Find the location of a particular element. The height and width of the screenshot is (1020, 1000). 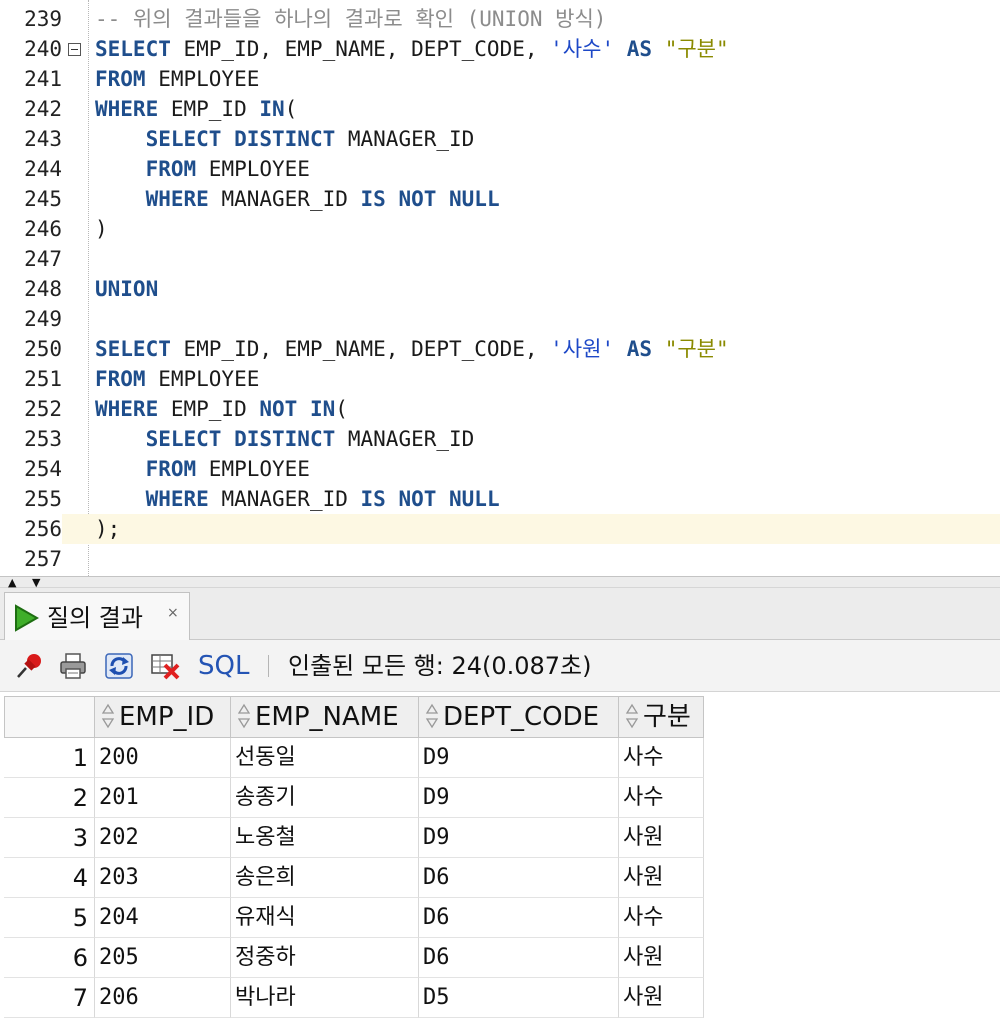

close-icon: × is located at coordinates (173, 613).